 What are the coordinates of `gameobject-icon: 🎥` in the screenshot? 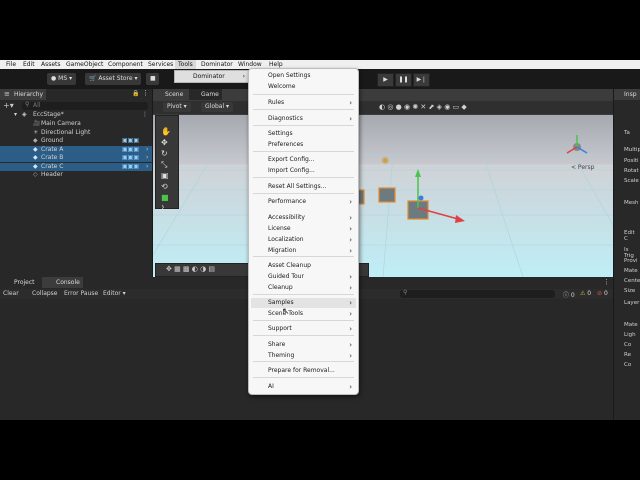 It's located at (37, 123).